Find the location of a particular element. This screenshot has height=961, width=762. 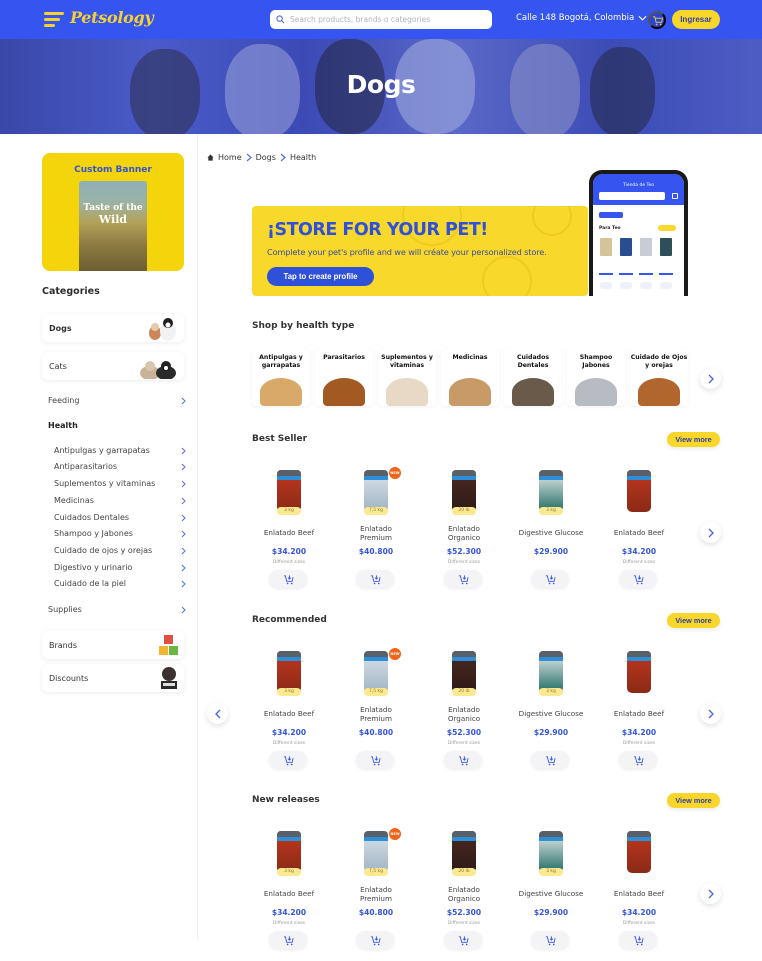

sidebar-subitem: Shampoo y Jabones is located at coordinates (120, 533).